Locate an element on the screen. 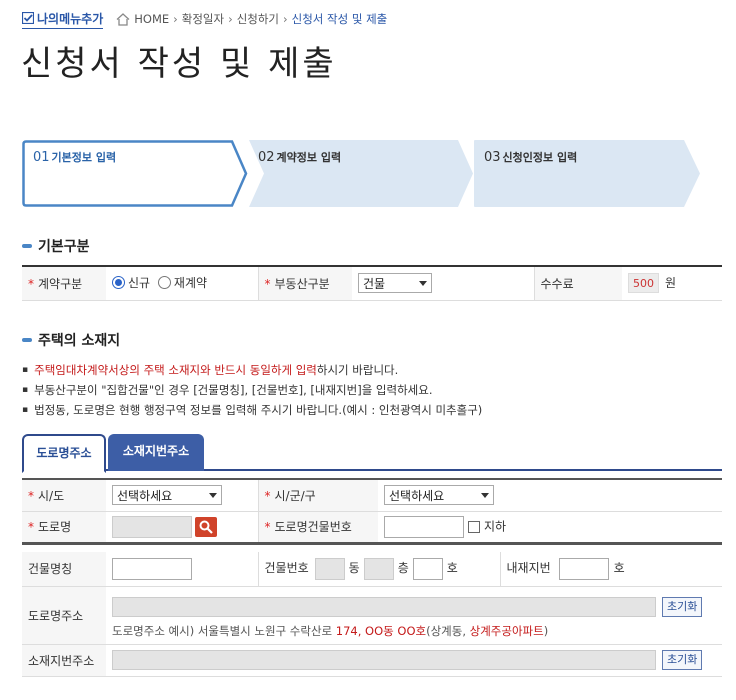  sido-label: 시/도 is located at coordinates (51, 495).